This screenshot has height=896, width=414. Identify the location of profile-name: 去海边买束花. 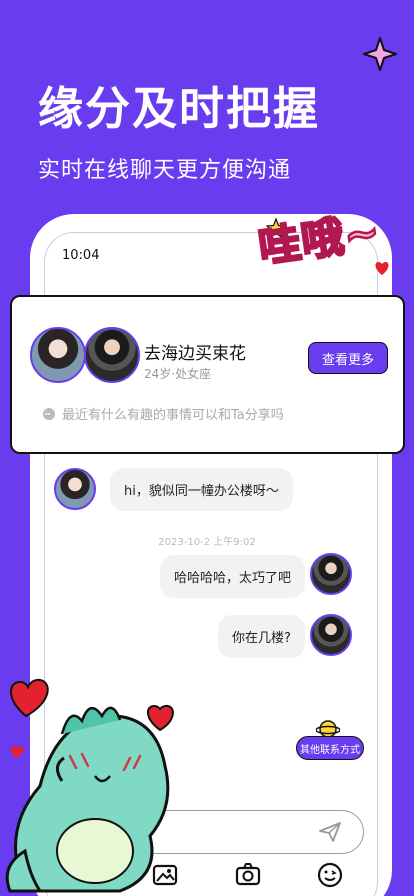
(195, 354).